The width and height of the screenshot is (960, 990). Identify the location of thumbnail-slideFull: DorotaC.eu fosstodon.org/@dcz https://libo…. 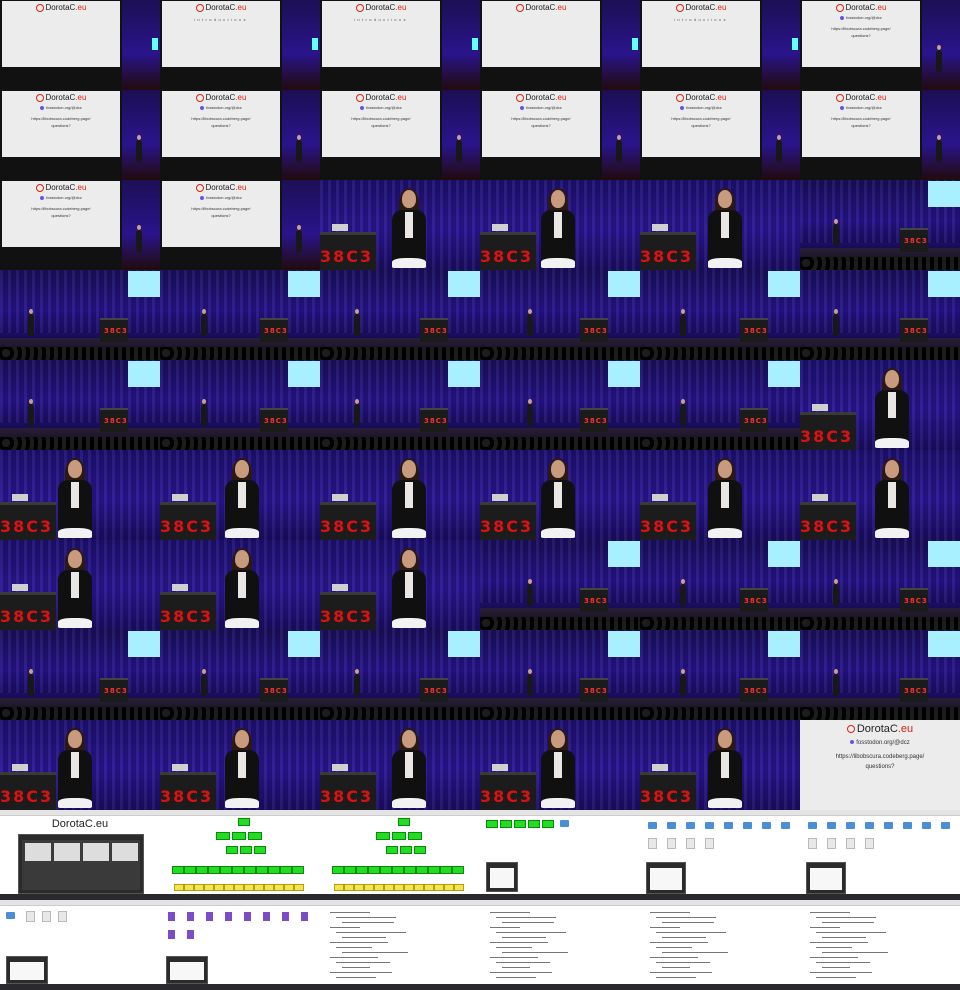
(880, 765).